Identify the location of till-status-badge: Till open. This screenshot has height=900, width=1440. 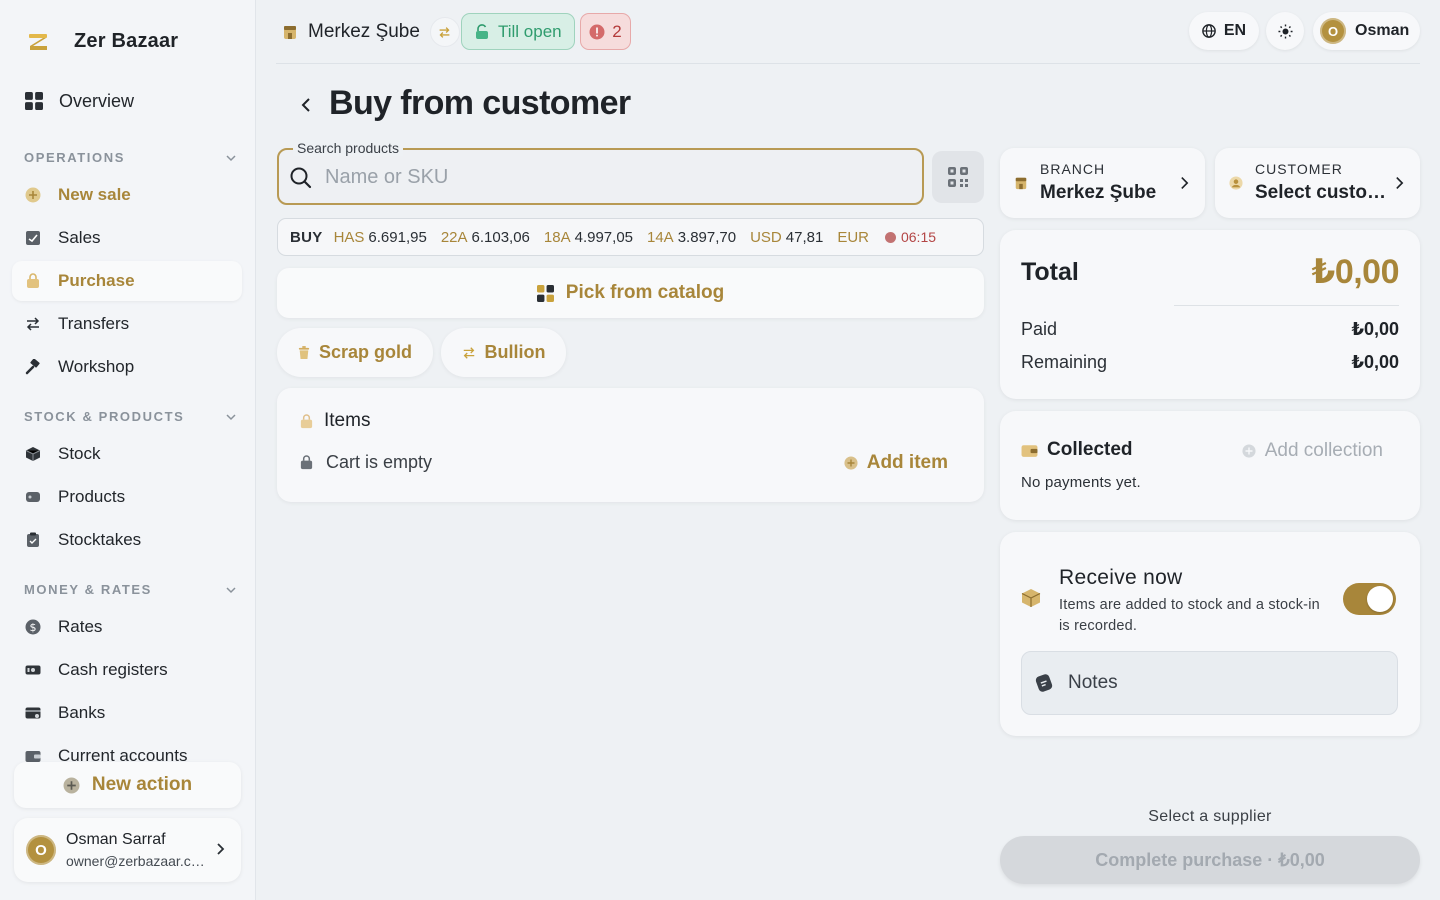
(518, 31).